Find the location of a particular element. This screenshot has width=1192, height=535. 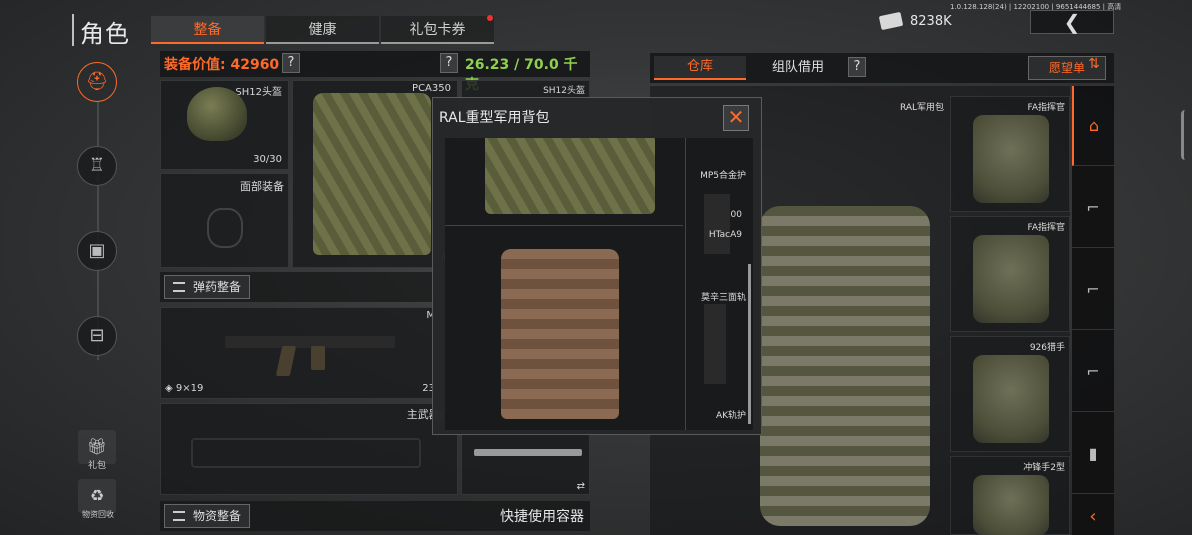

item-label: 冲锋手2型 is located at coordinates (1044, 468).